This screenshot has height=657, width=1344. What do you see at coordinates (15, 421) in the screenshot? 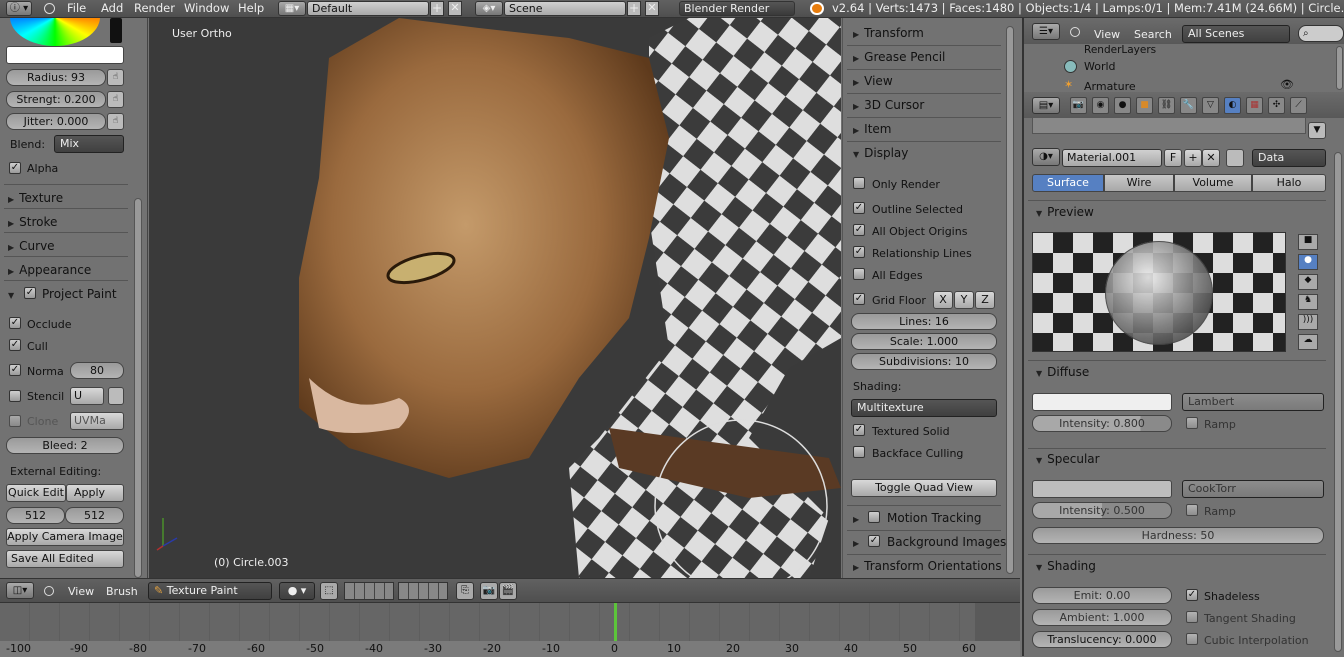
I see `clone-checkbox` at bounding box center [15, 421].